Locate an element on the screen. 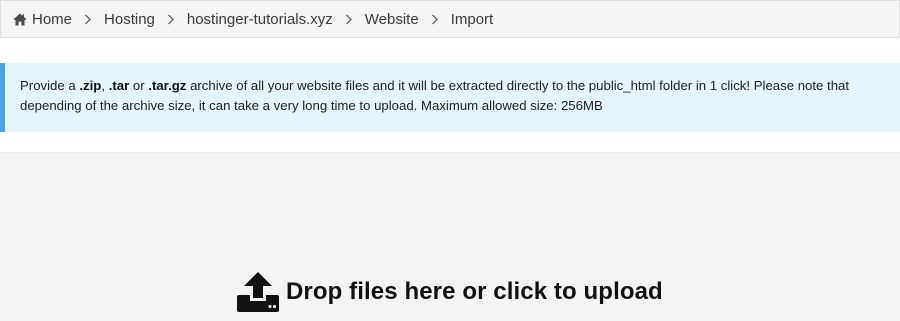  notice-text-or: or is located at coordinates (139, 85).